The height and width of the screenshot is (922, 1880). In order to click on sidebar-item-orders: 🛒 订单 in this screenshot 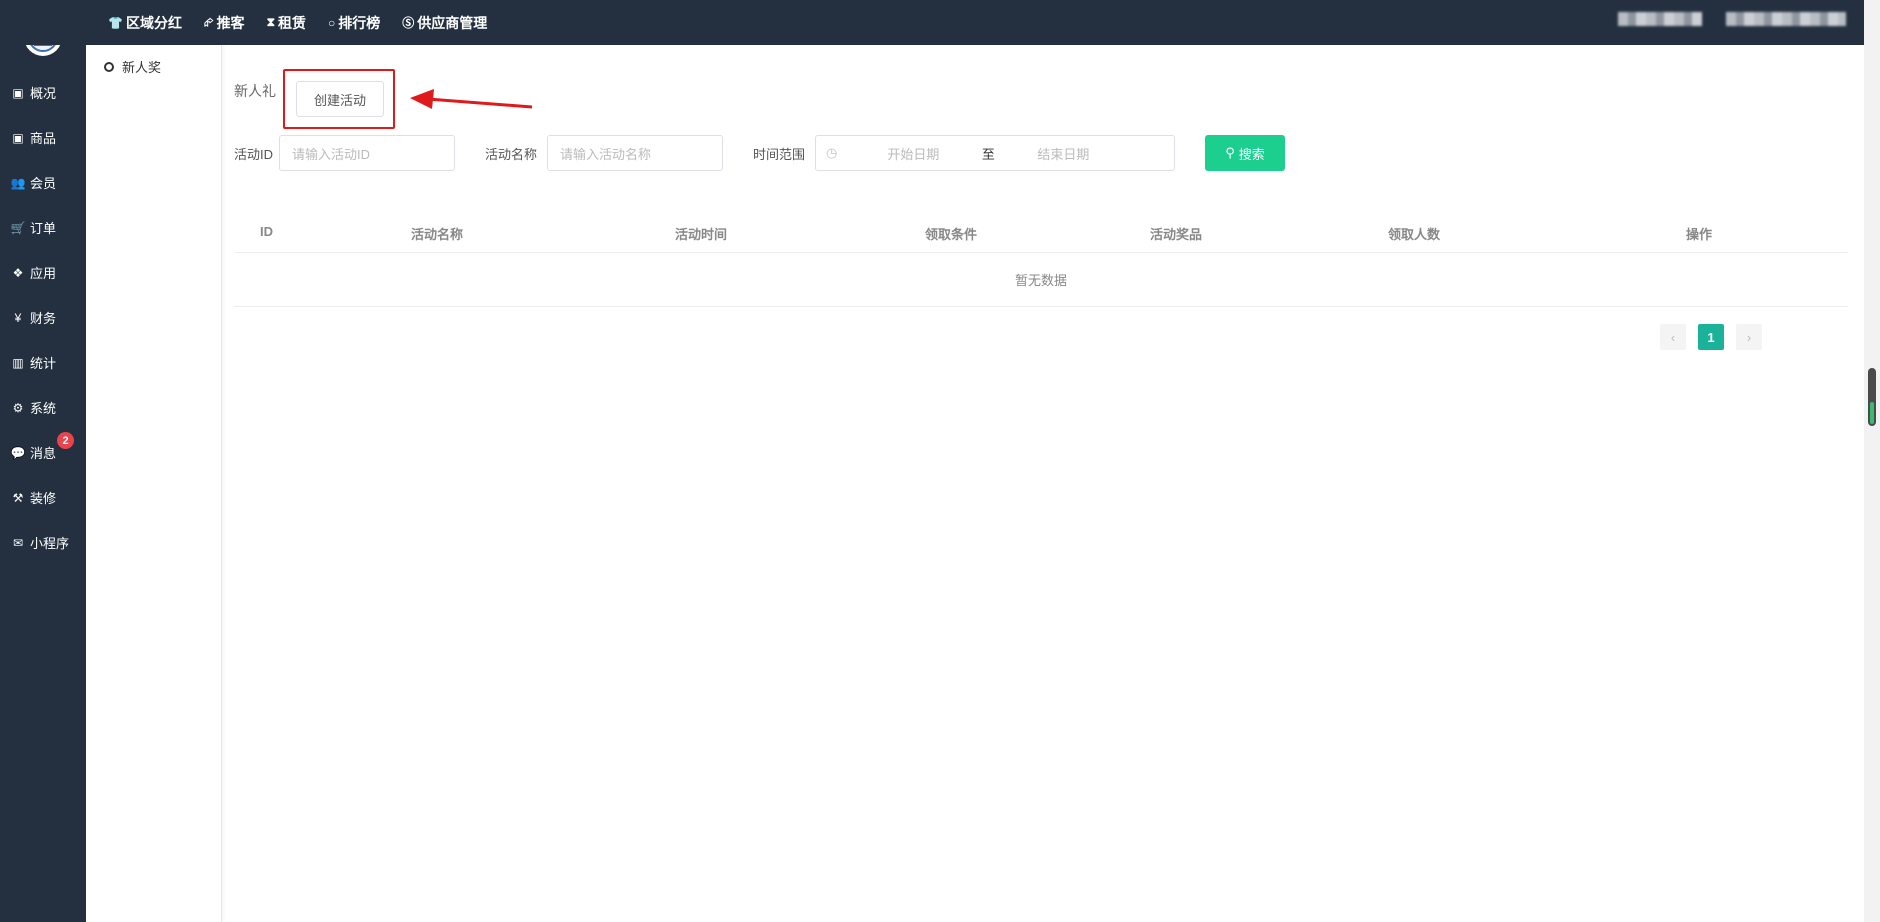, I will do `click(43, 227)`.